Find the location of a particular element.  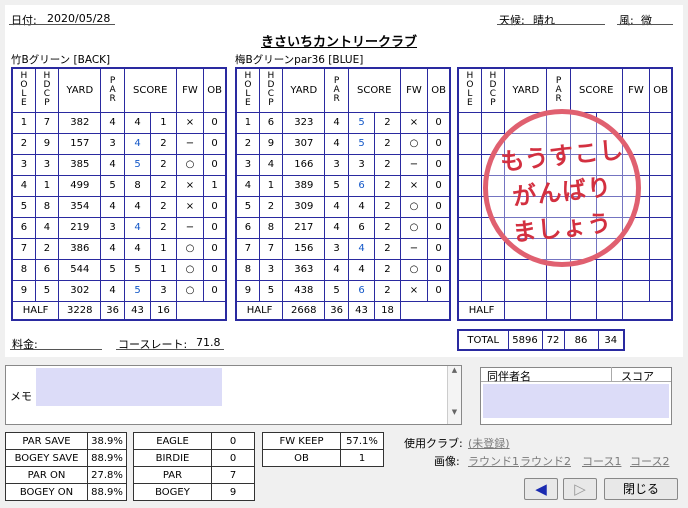

hole-row is located at coordinates (565, 290).